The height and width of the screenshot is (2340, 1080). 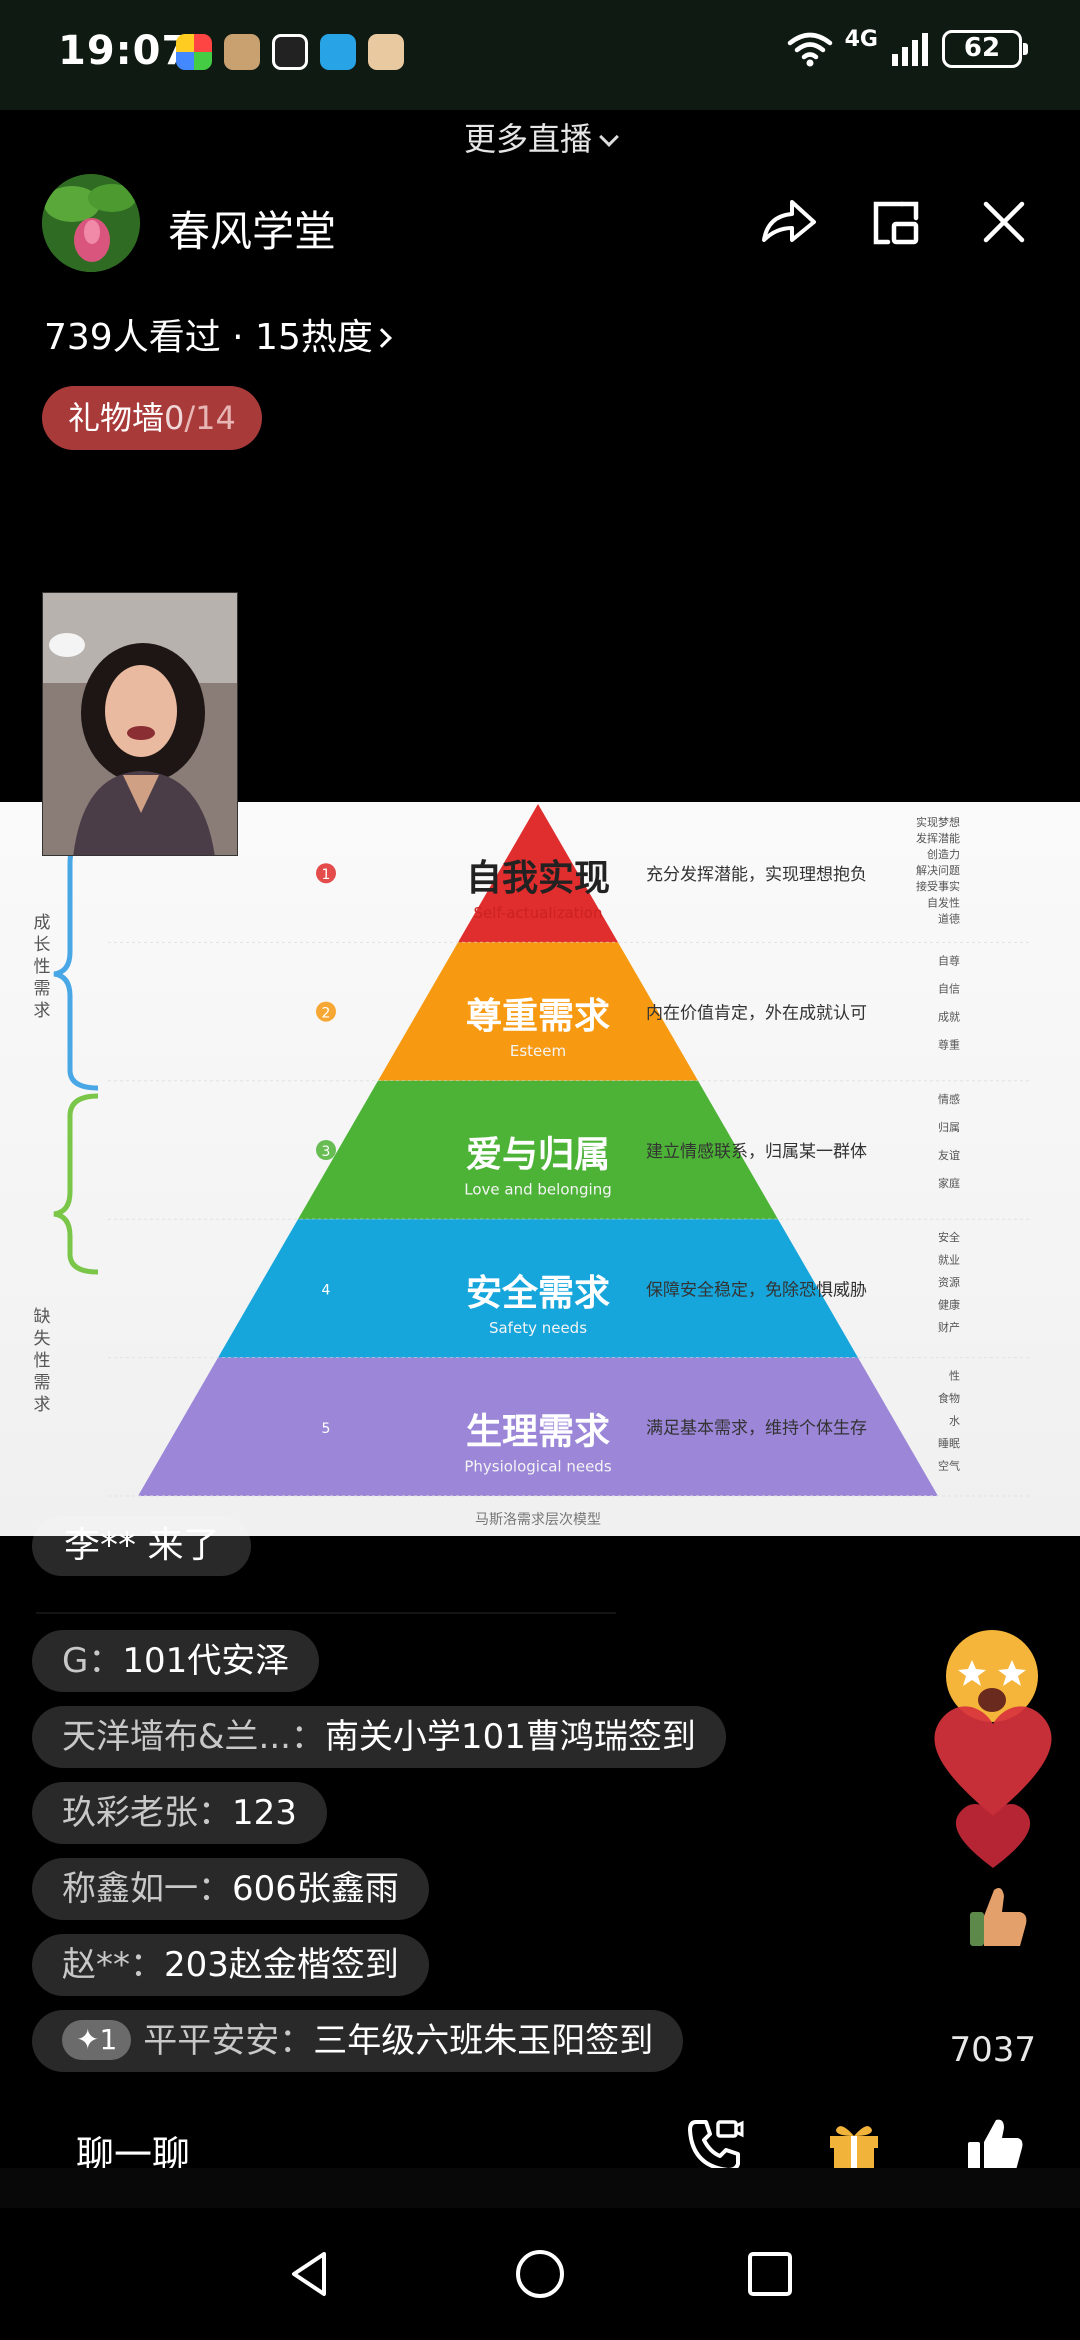 I want to click on level-number: 4, so click(x=326, y=1290).